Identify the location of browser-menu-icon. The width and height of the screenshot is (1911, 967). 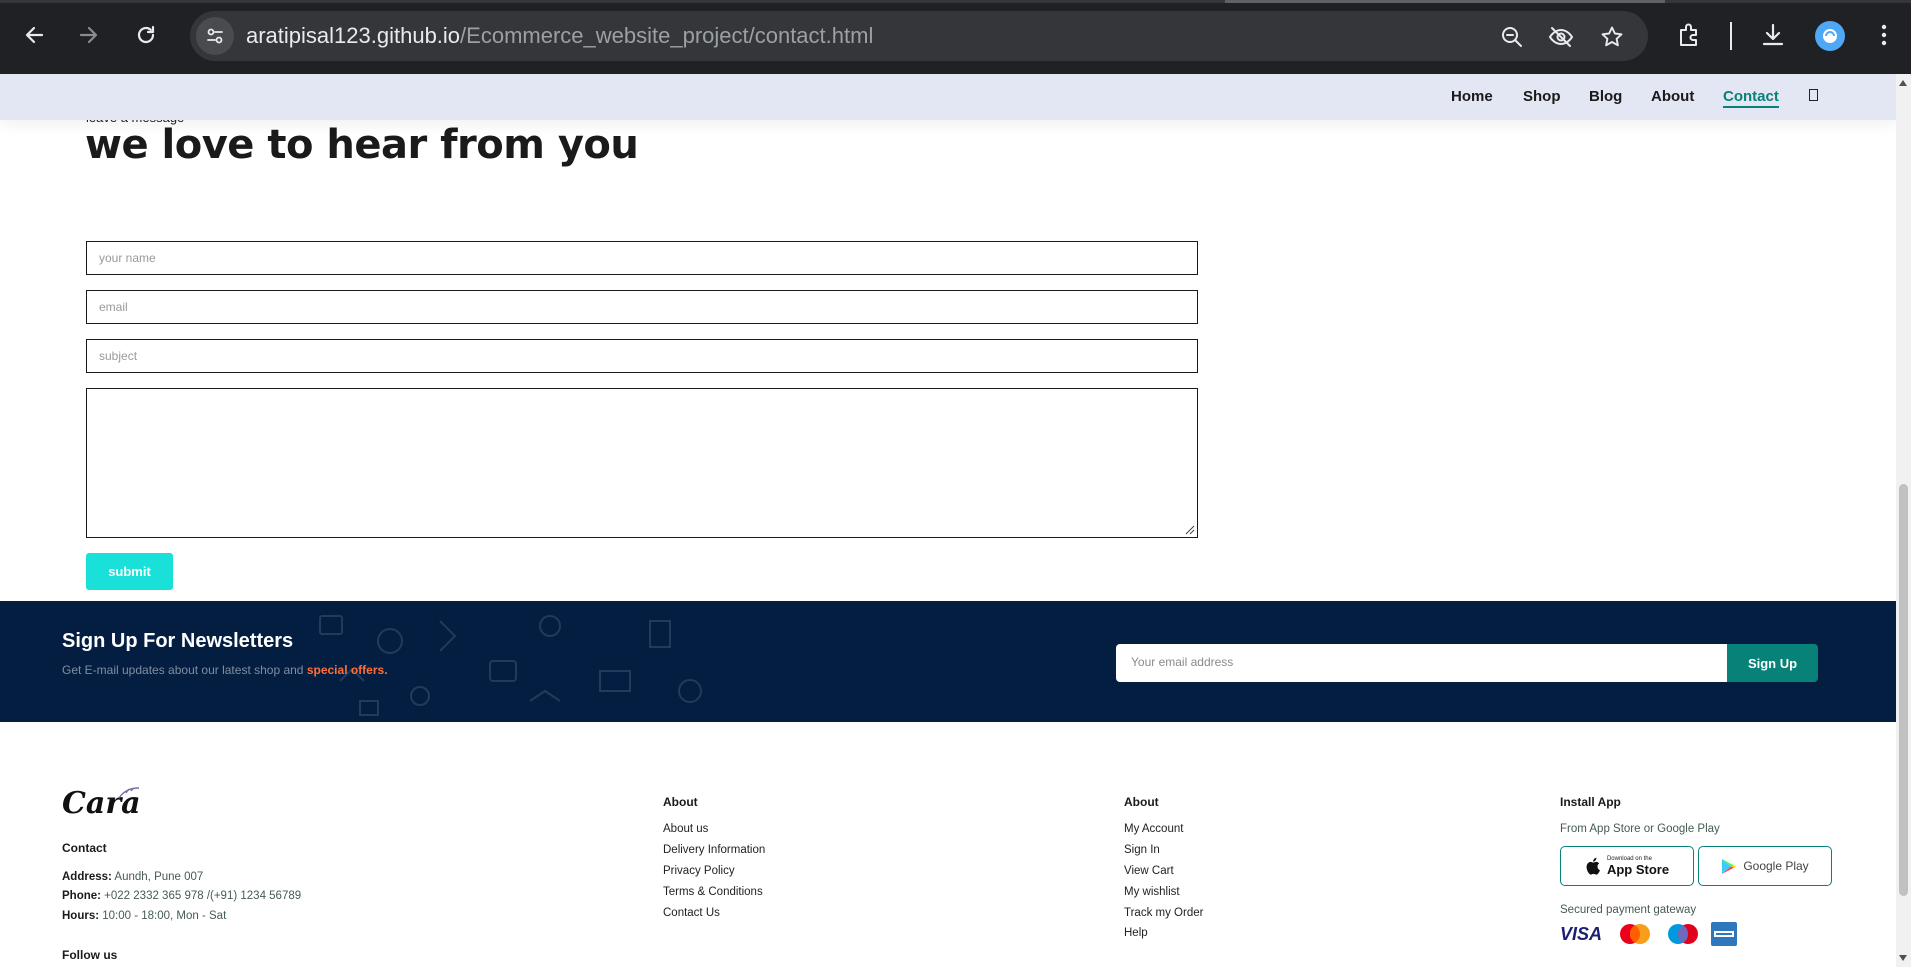
(1884, 35).